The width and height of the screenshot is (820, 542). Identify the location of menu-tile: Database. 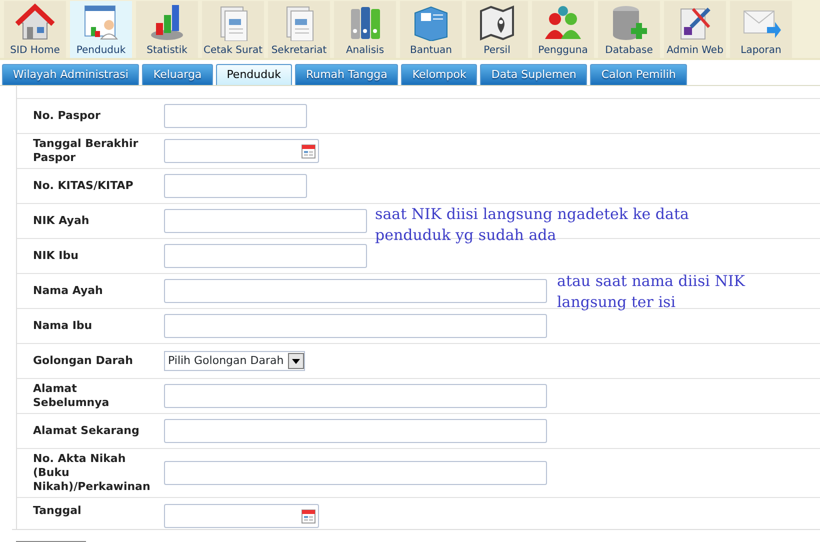
(629, 29).